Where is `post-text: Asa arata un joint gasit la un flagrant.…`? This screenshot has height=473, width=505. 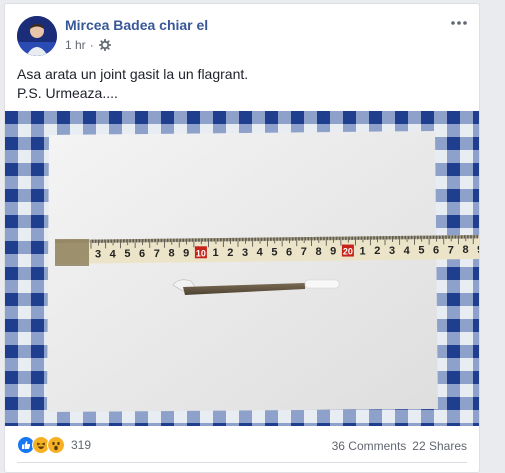
post-text: Asa arata un joint gasit la un flagrant.… is located at coordinates (242, 84).